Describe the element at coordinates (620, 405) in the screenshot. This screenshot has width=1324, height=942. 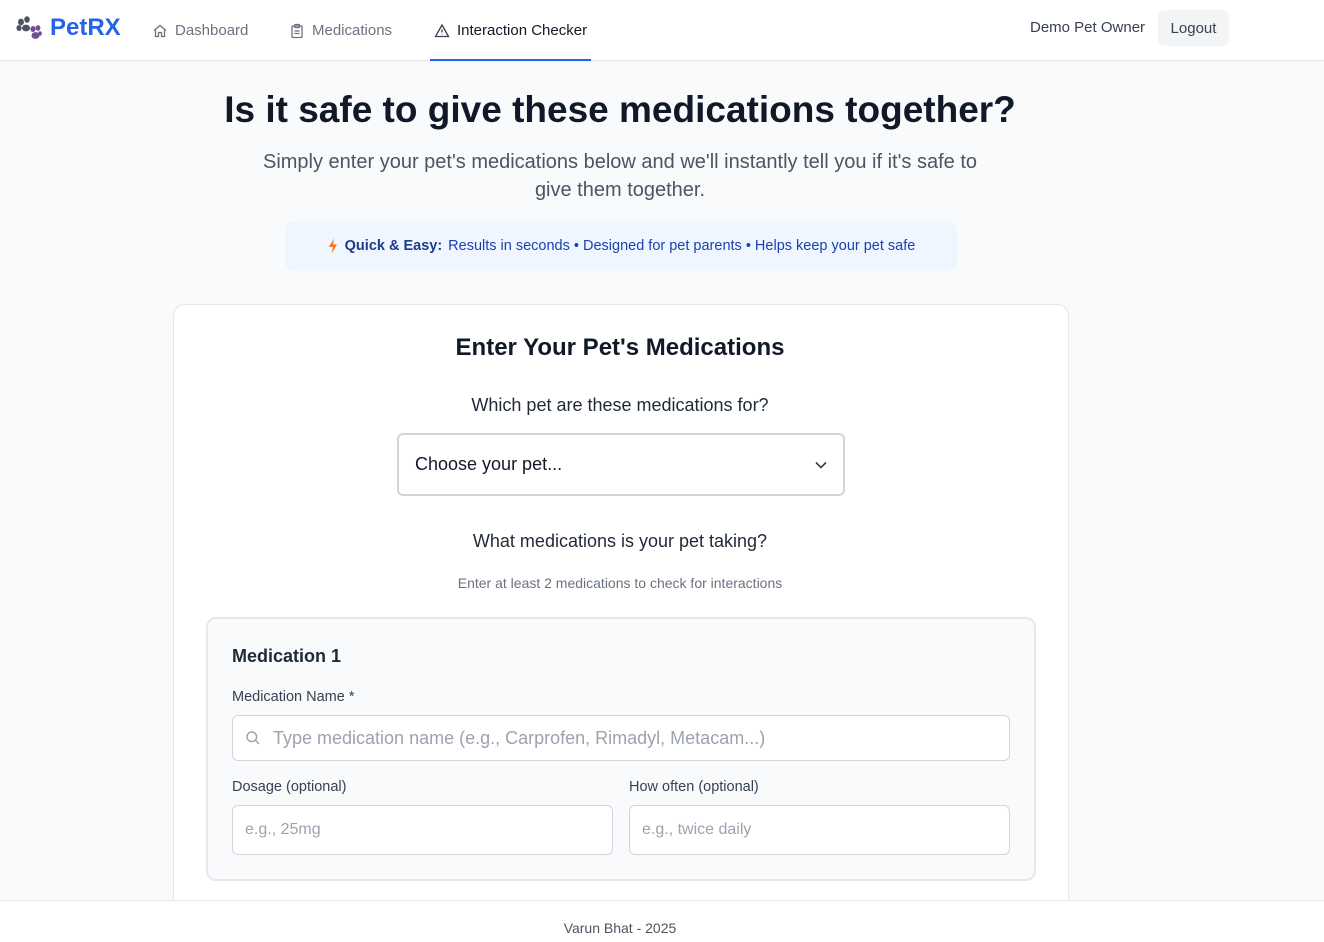
I see `pet-question: Which pet are these medications for?` at that location.